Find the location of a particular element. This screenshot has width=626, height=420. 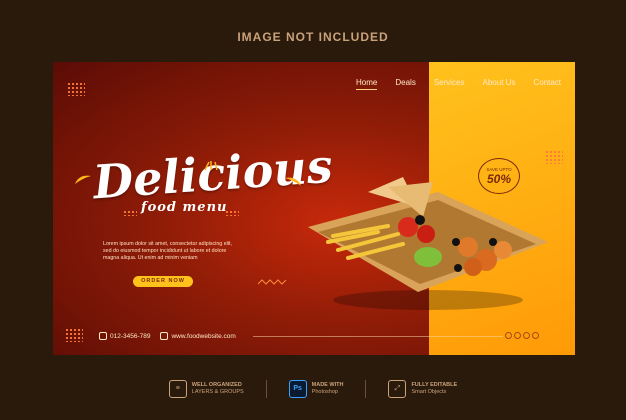

social-links is located at coordinates (522, 335).